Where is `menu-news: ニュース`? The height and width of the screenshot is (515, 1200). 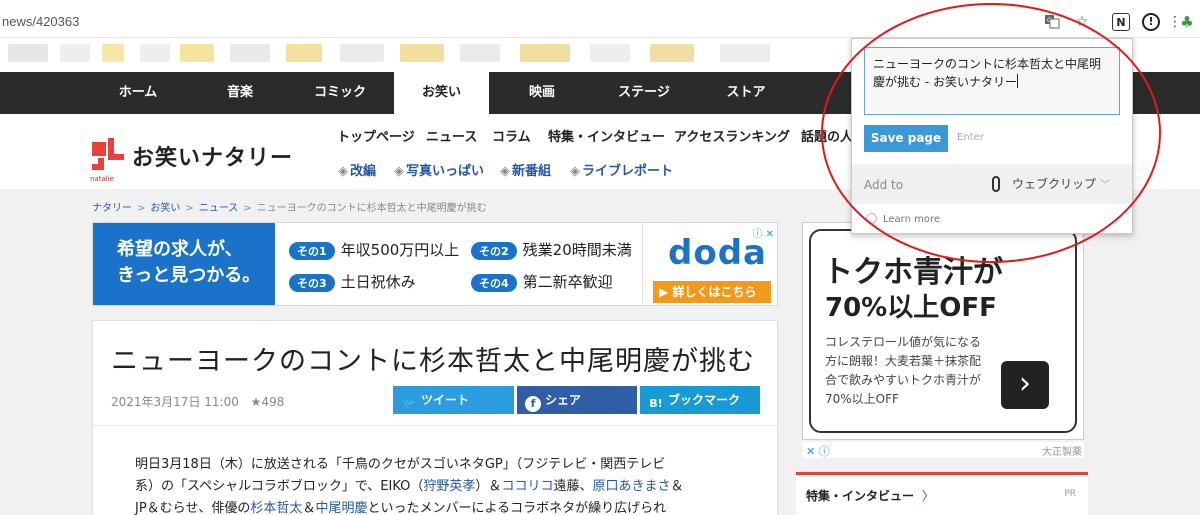
menu-news: ニュース is located at coordinates (451, 135).